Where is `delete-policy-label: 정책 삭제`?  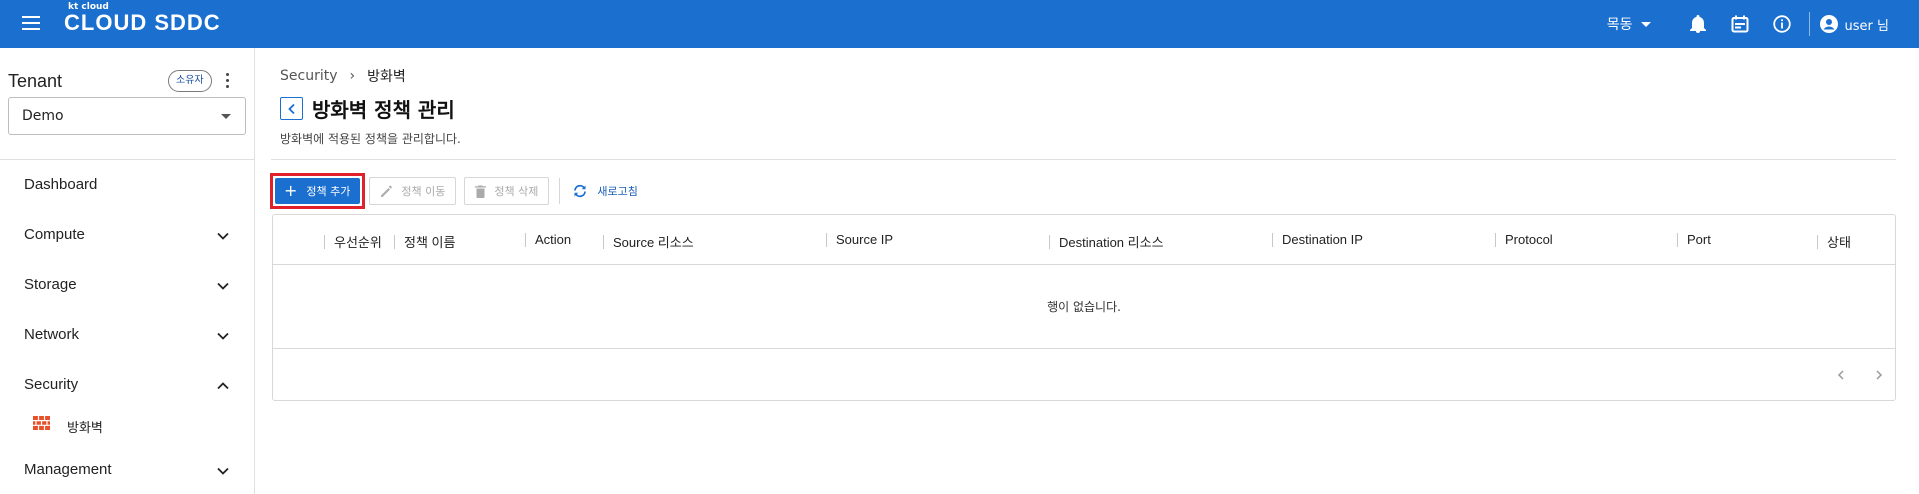 delete-policy-label: 정책 삭제 is located at coordinates (516, 191).